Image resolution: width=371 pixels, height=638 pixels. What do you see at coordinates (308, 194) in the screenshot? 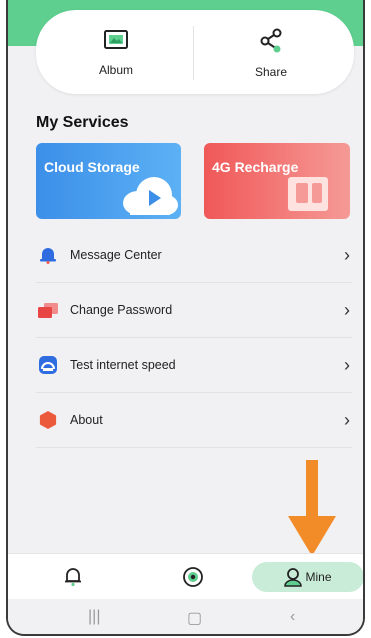
I see `sim-card-icon` at bounding box center [308, 194].